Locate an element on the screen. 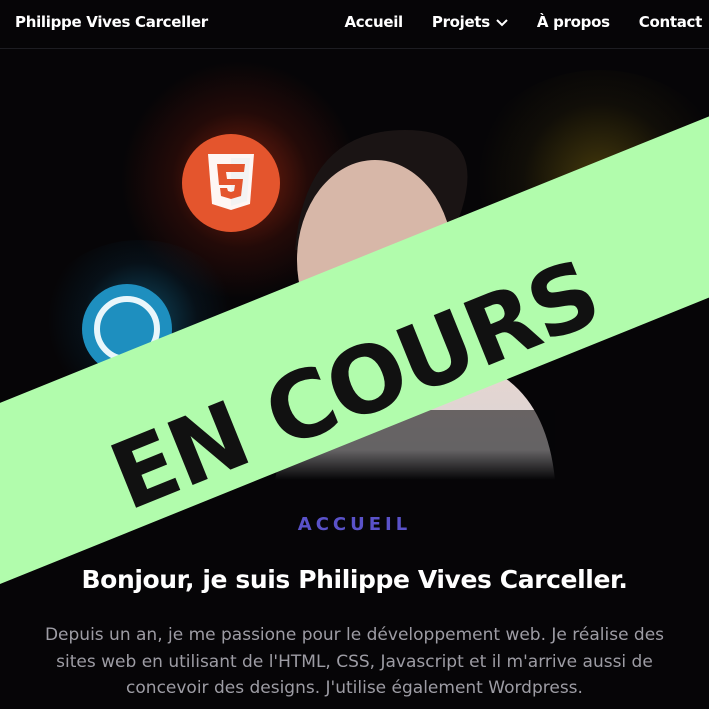 The image size is (709, 709). nav-a-propos-label: À propos is located at coordinates (573, 22).